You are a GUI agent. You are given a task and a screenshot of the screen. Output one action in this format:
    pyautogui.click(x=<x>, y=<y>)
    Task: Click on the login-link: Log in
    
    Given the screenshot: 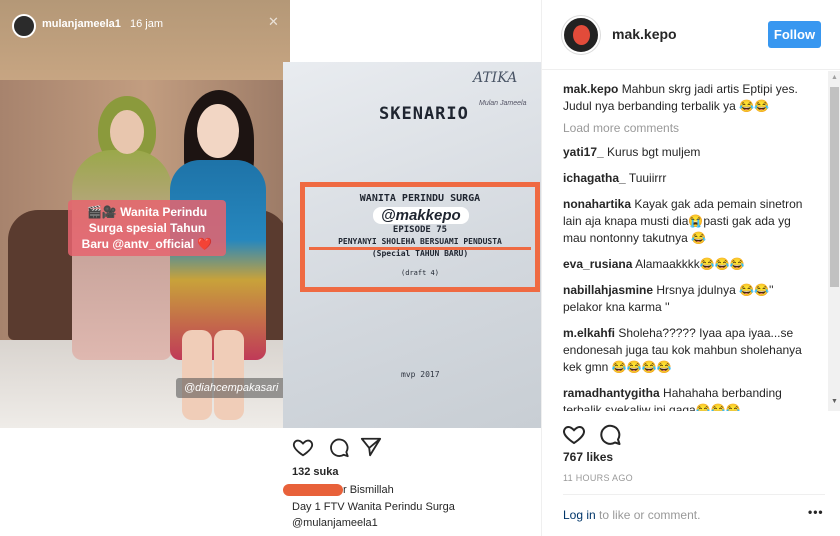 What is the action you would take?
    pyautogui.click(x=579, y=515)
    